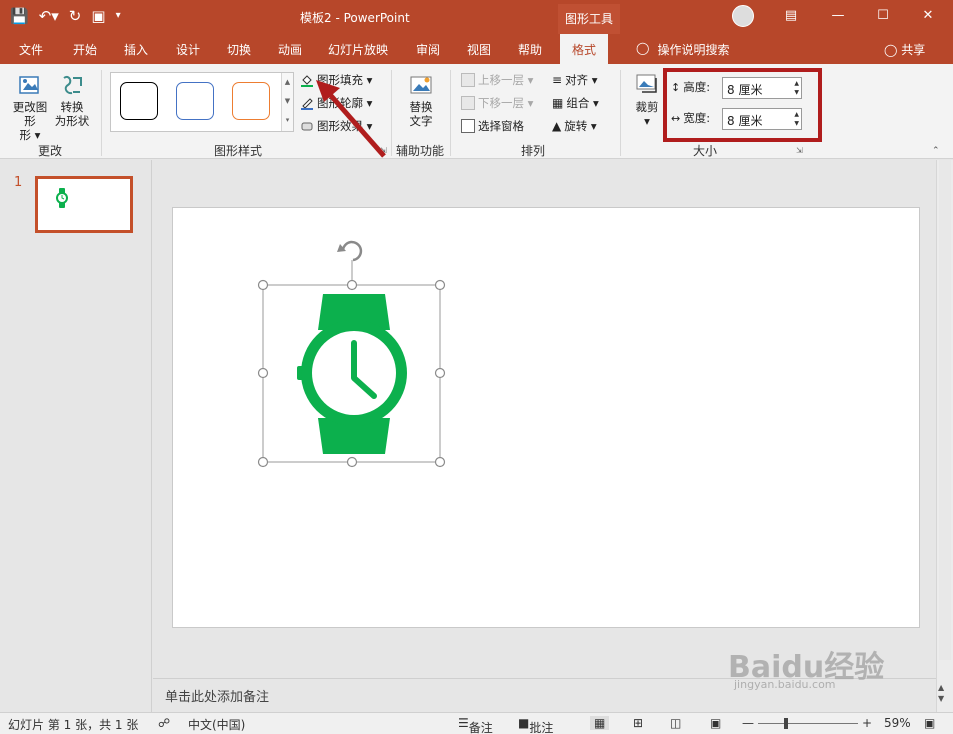 This screenshot has height=734, width=953. I want to click on bring-forward-icon, so click(468, 80).